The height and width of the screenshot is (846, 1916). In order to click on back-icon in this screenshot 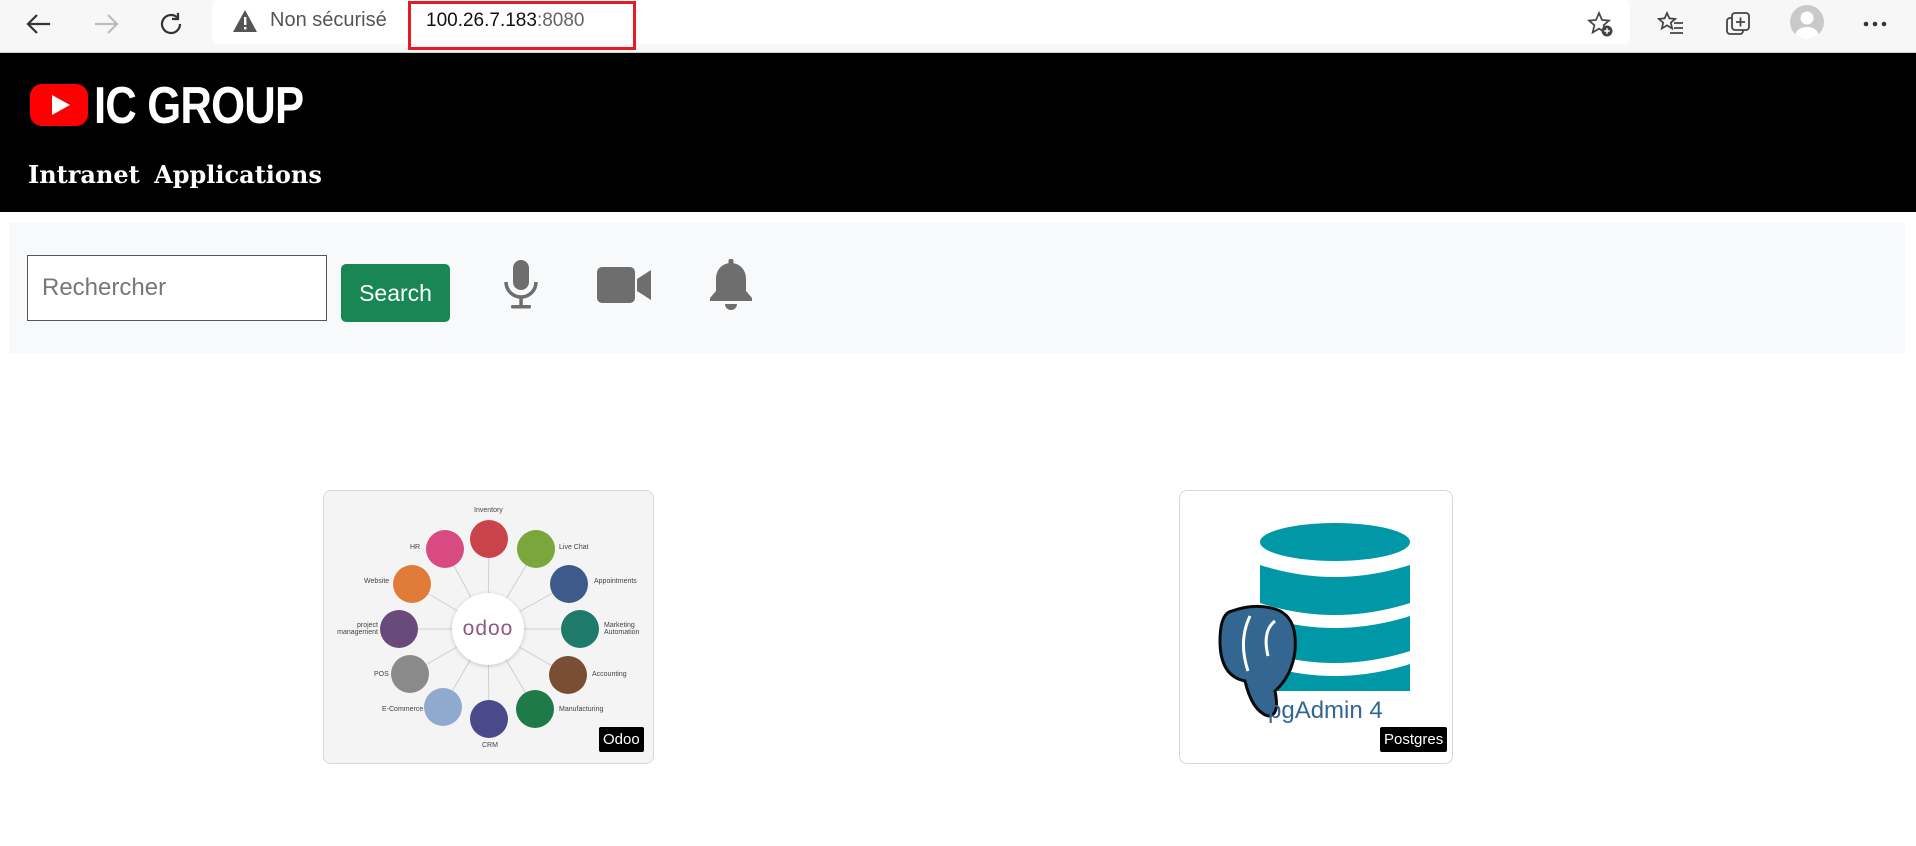, I will do `click(39, 24)`.